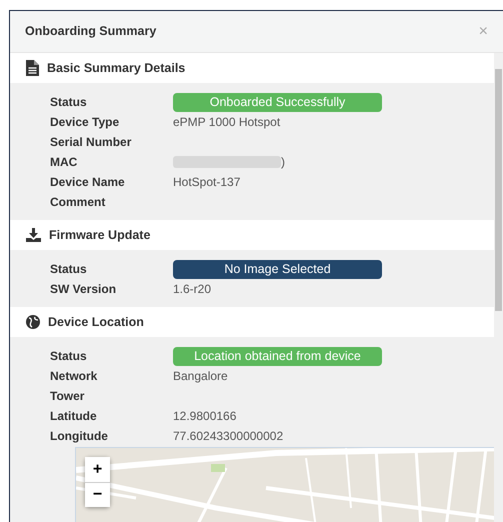  What do you see at coordinates (97, 469) in the screenshot?
I see `zoom-in-button: +` at bounding box center [97, 469].